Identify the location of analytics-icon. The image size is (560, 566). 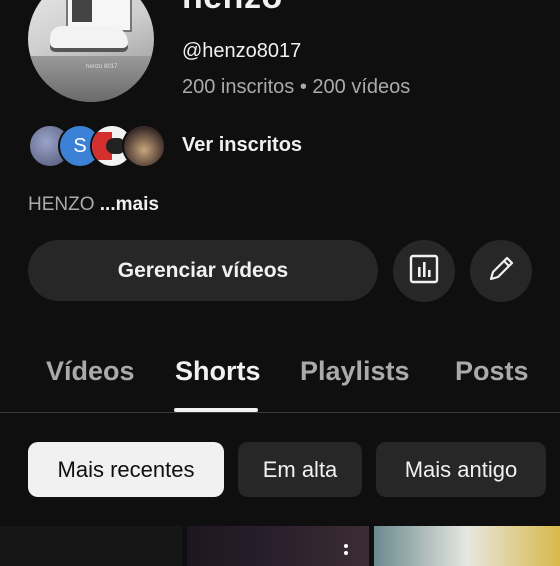
(424, 271).